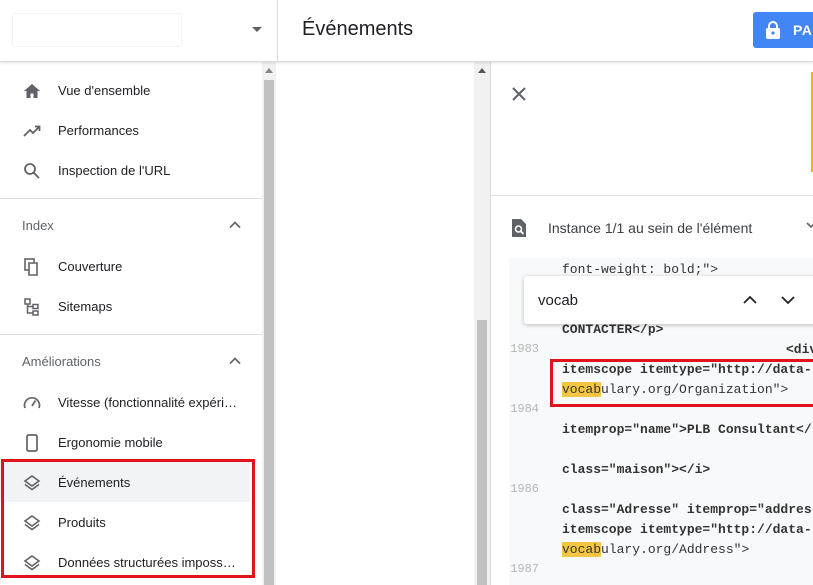 The width and height of the screenshot is (813, 585). Describe the element at coordinates (803, 30) in the screenshot. I see `premium-button-label: PA` at that location.